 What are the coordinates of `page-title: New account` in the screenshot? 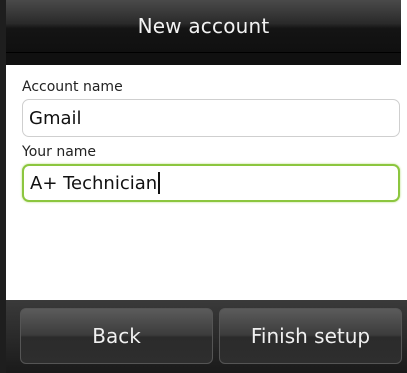 It's located at (203, 26).